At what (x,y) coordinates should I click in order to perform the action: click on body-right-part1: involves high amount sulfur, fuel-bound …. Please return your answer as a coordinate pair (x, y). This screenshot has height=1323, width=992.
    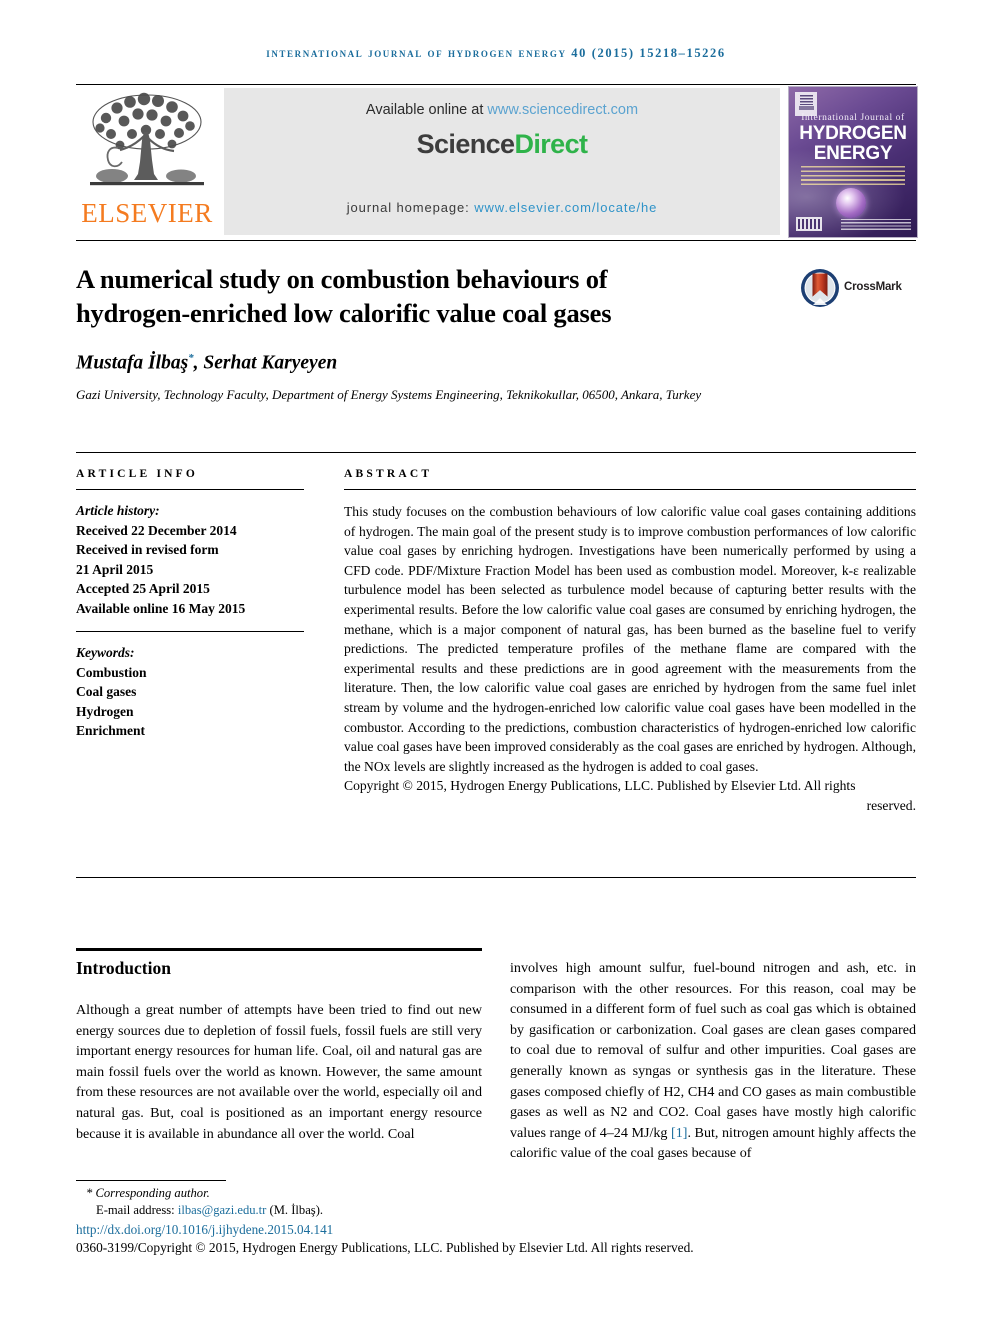
    Looking at the image, I should click on (713, 1050).